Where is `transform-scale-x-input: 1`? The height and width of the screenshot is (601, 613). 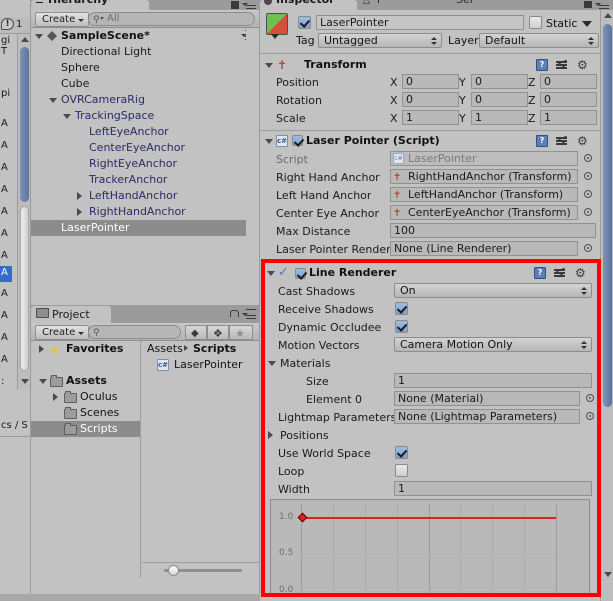 transform-scale-x-input: 1 is located at coordinates (430, 117).